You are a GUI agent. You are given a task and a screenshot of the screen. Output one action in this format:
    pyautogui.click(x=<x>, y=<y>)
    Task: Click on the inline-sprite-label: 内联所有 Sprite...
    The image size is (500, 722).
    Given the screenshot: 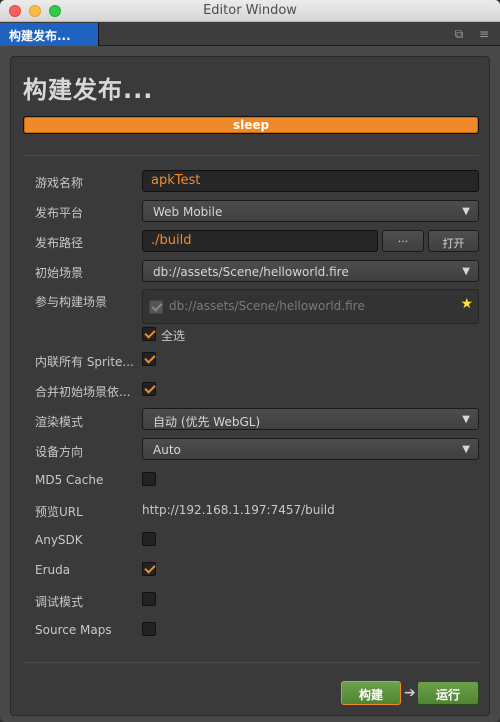 What is the action you would take?
    pyautogui.click(x=84, y=362)
    